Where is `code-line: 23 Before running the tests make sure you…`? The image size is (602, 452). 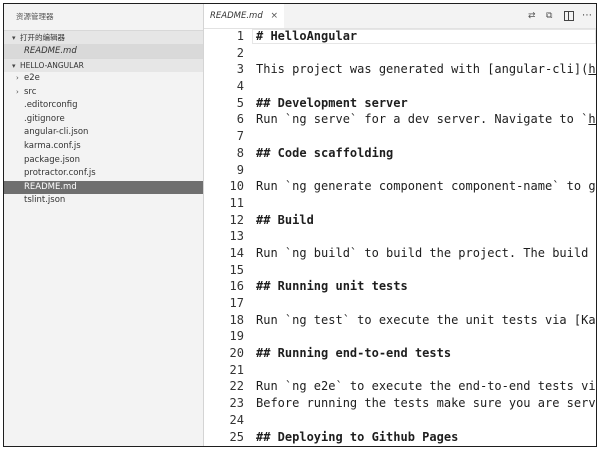 code-line: 23 Before running the tests make sure you… is located at coordinates (400, 403).